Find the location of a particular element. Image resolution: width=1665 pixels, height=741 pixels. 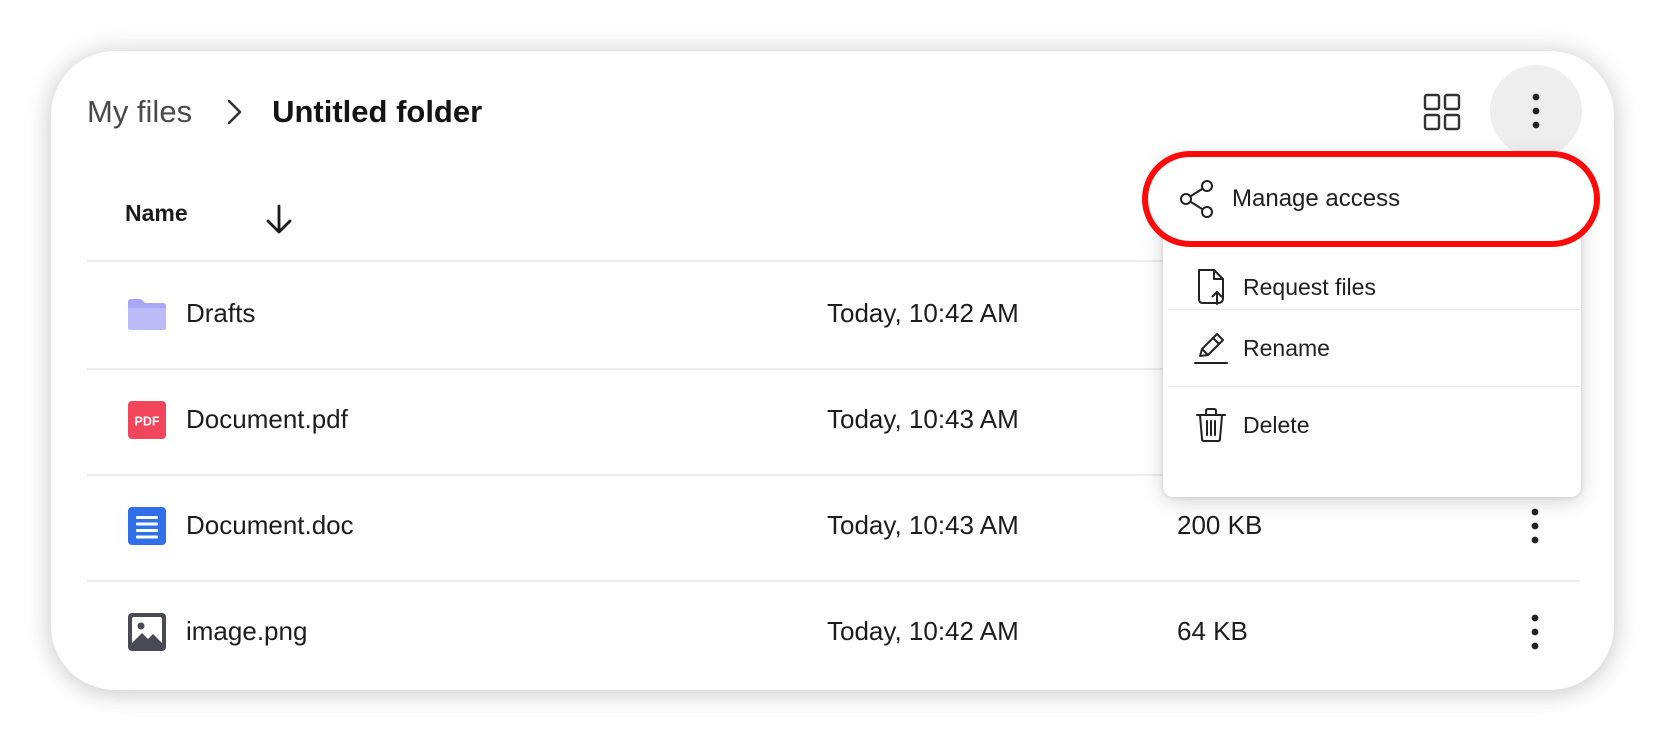

menu-item-label: Manage access is located at coordinates (1316, 198).